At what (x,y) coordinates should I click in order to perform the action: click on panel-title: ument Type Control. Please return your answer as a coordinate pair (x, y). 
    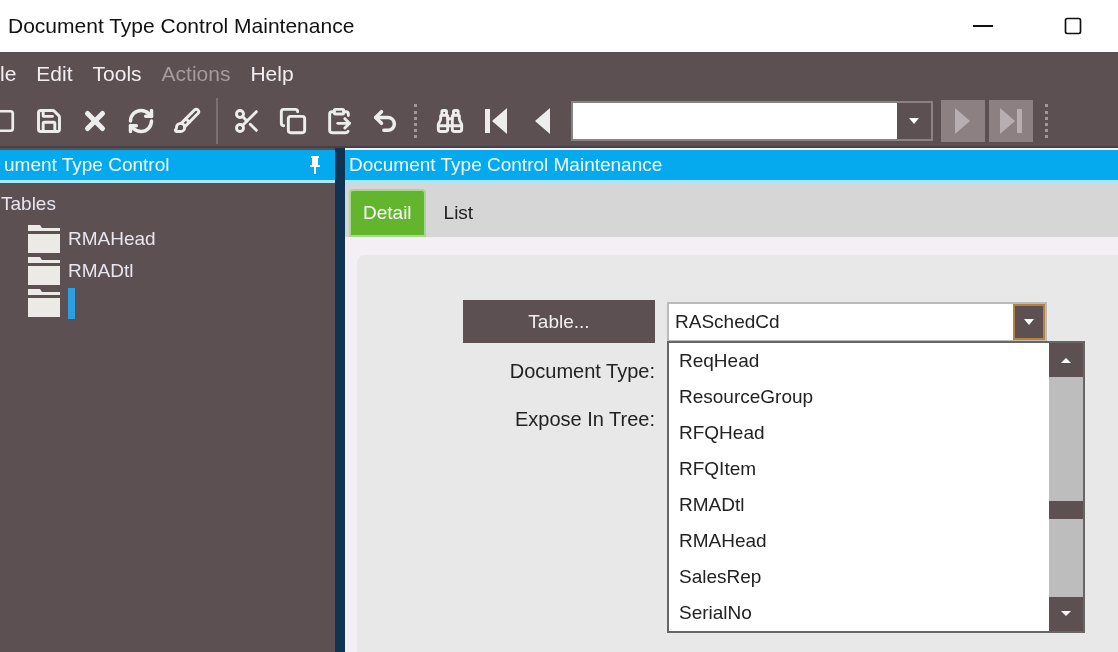
    Looking at the image, I should click on (87, 165).